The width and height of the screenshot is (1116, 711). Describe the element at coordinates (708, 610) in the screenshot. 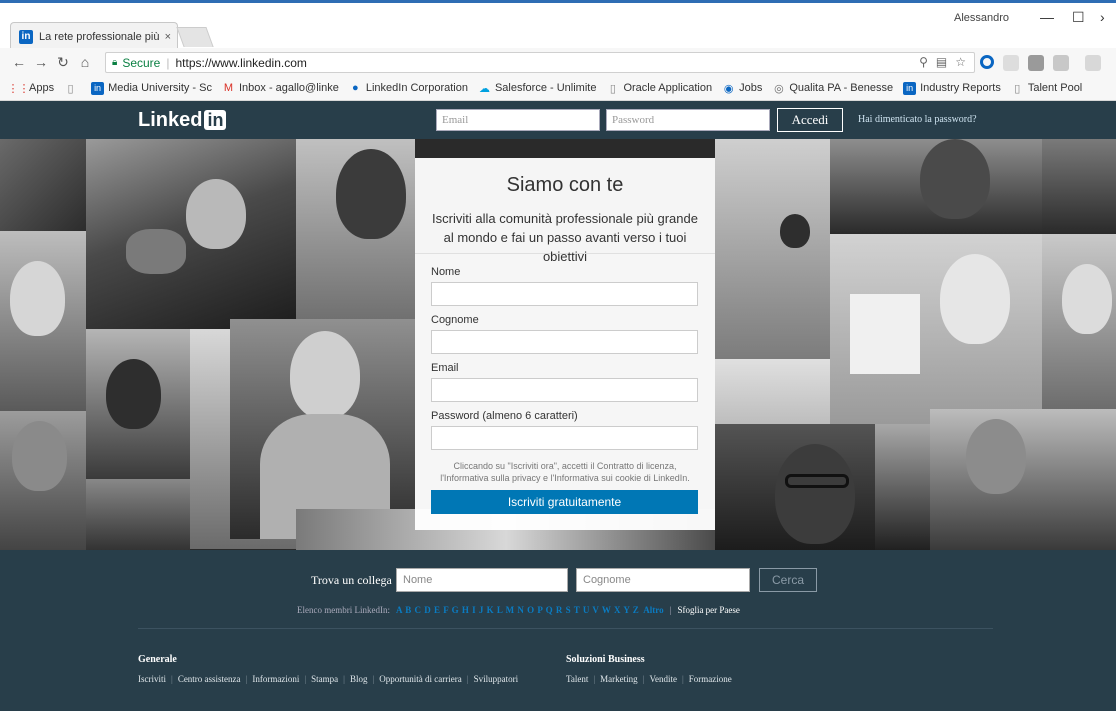

I see `browse-by-country-link: Sfoglia per Paese` at that location.